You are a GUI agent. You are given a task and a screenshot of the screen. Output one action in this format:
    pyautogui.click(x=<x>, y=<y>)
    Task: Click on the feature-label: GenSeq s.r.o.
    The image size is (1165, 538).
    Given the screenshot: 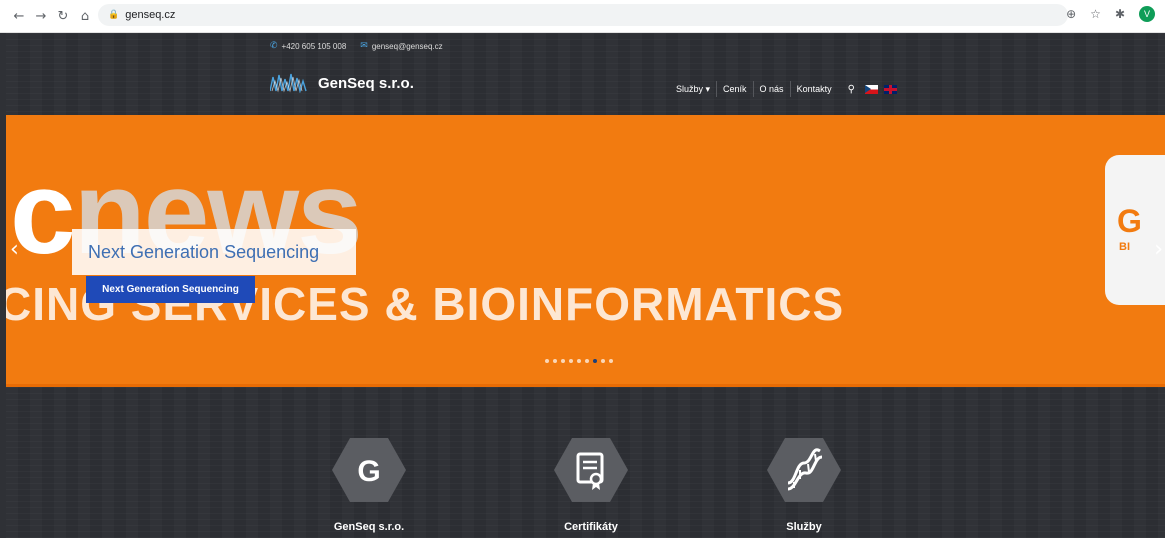 What is the action you would take?
    pyautogui.click(x=369, y=527)
    